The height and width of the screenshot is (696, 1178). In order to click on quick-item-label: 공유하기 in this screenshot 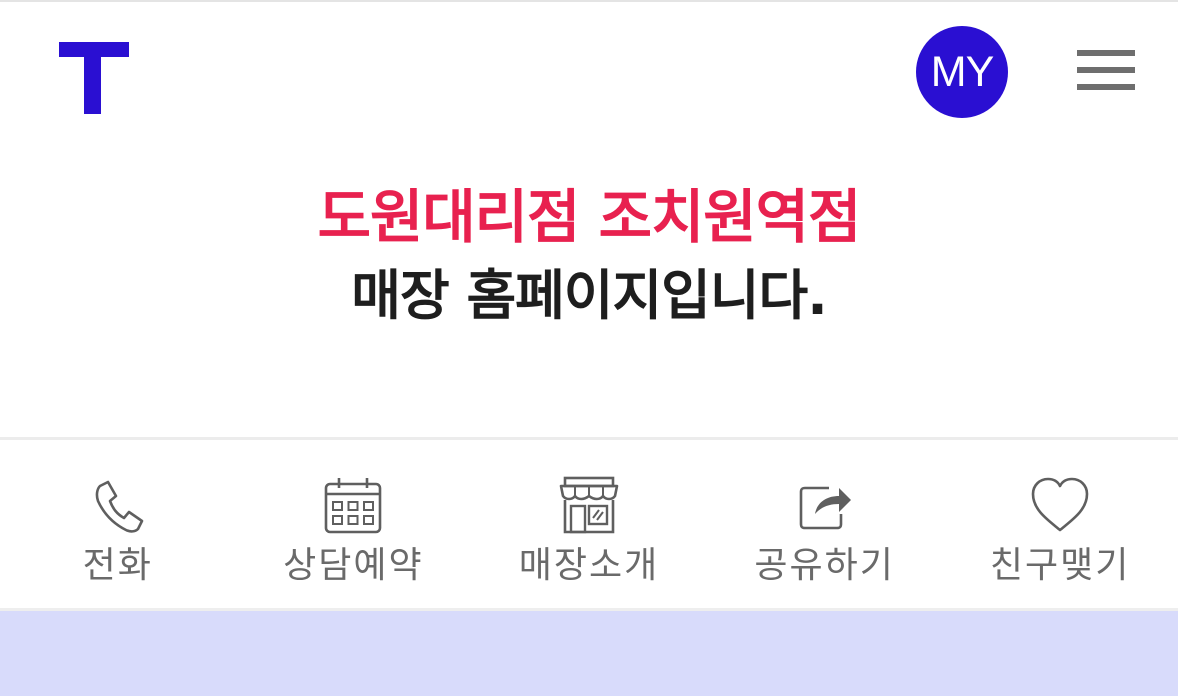, I will do `click(824, 565)`.